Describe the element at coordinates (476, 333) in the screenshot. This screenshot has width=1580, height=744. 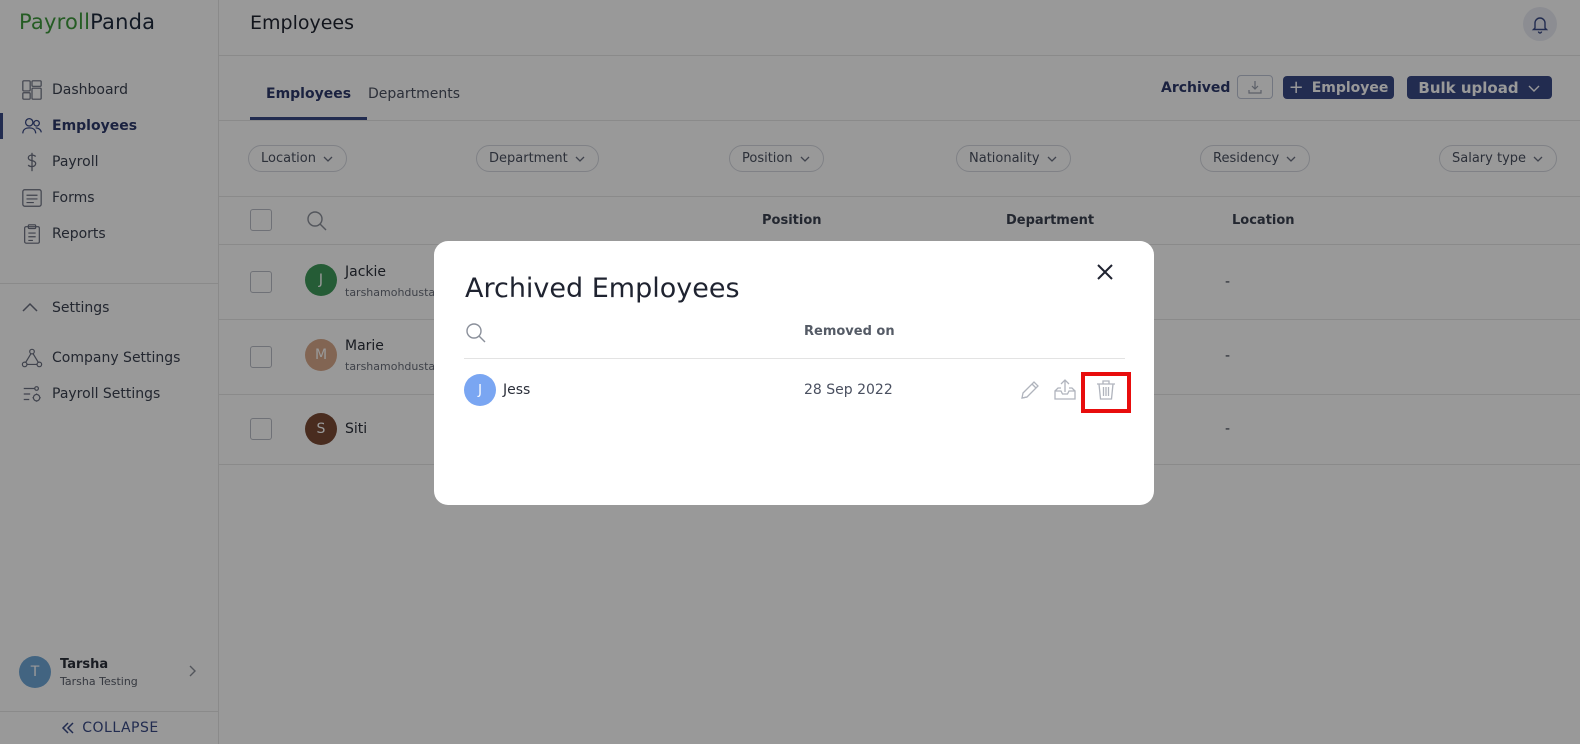
I see `search-icon` at that location.